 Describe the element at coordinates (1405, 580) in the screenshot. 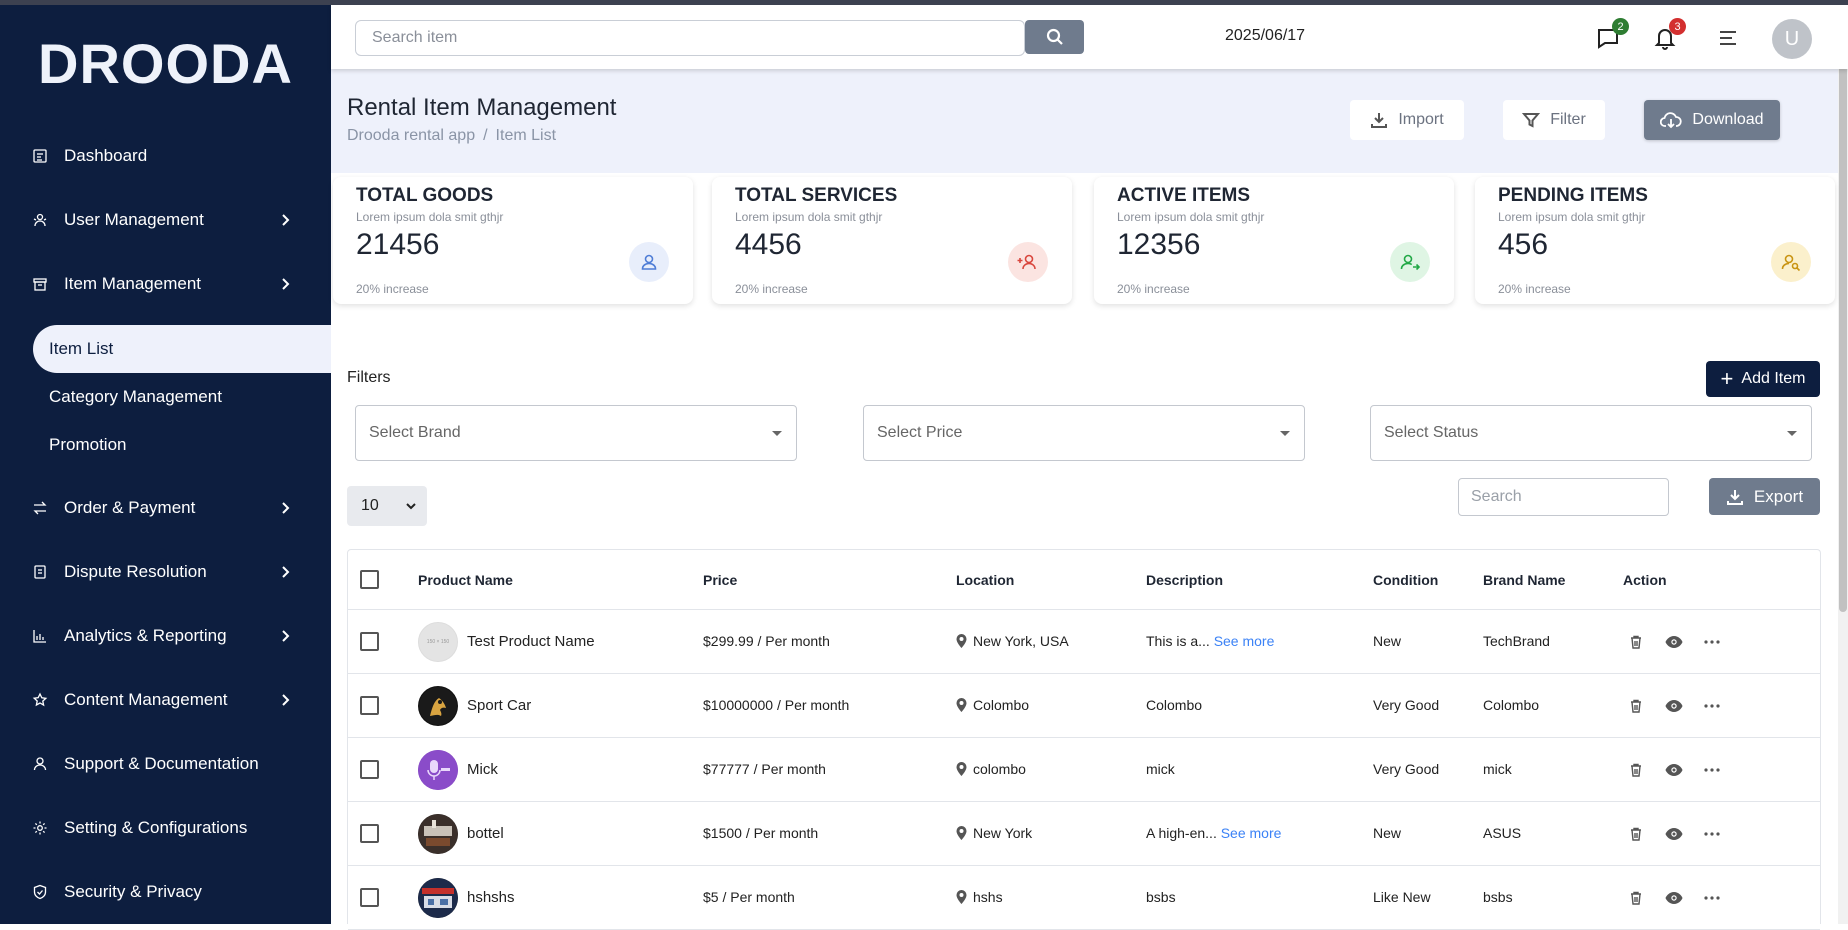

I see `column-header-condition: Condition` at that location.